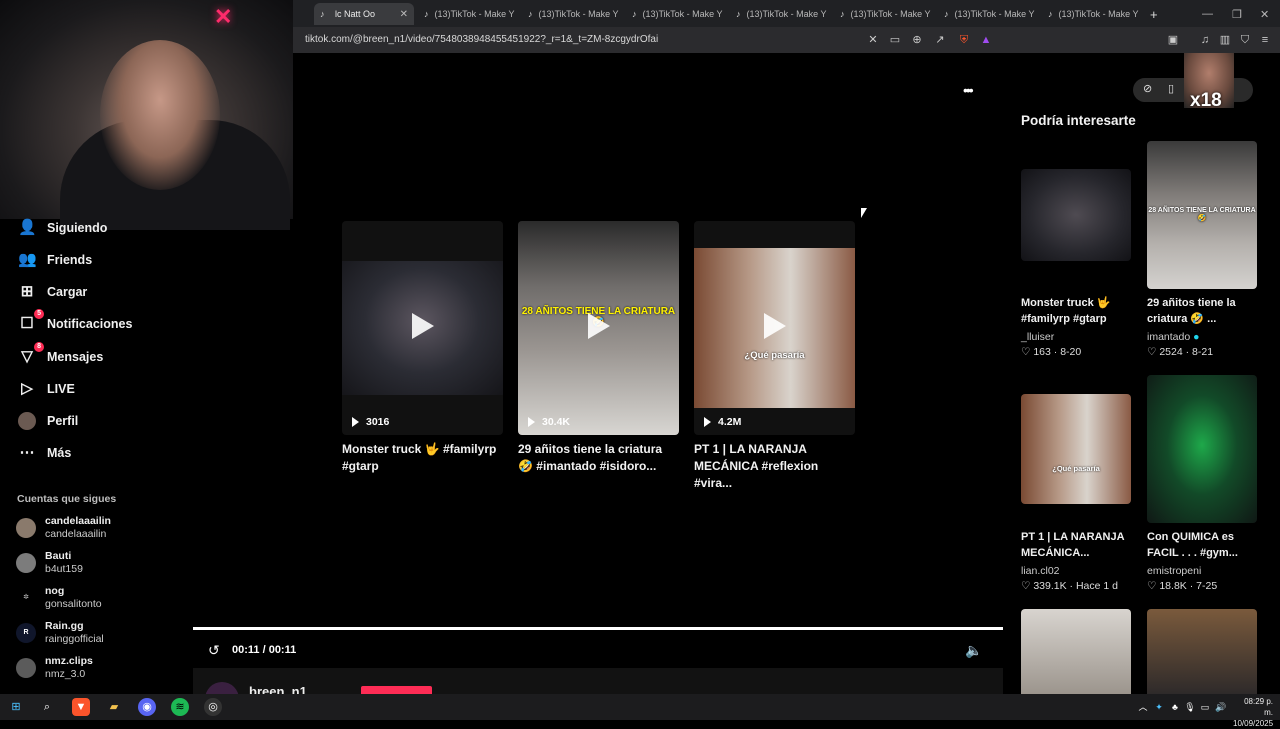 The width and height of the screenshot is (1280, 729). Describe the element at coordinates (873, 40) in the screenshot. I see `mute-tab-icon: ✕` at that location.